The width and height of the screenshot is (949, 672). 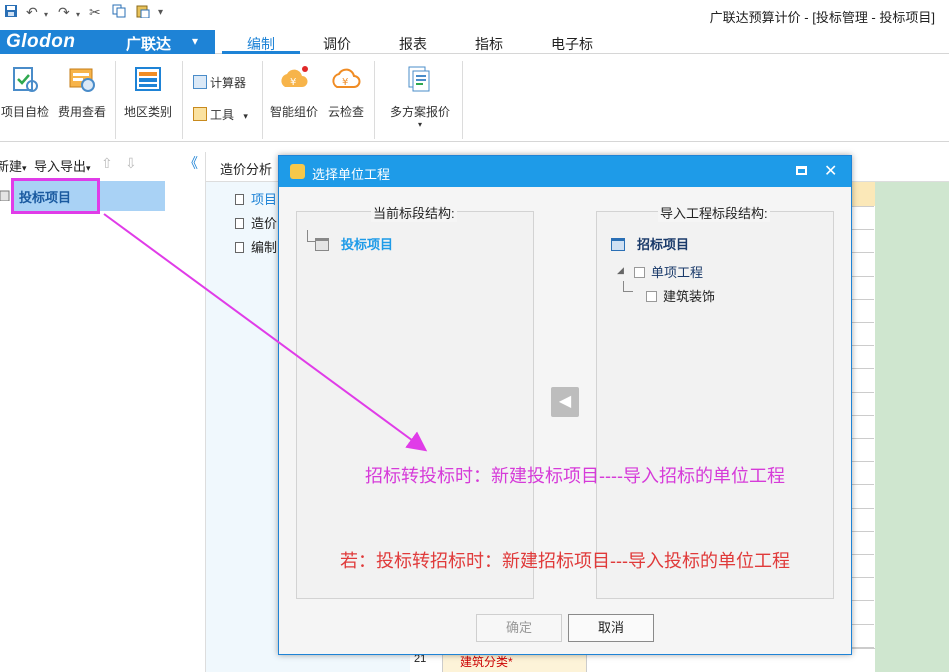 What do you see at coordinates (78, 14) in the screenshot?
I see `redo-dropdown-icon: ▾` at bounding box center [78, 14].